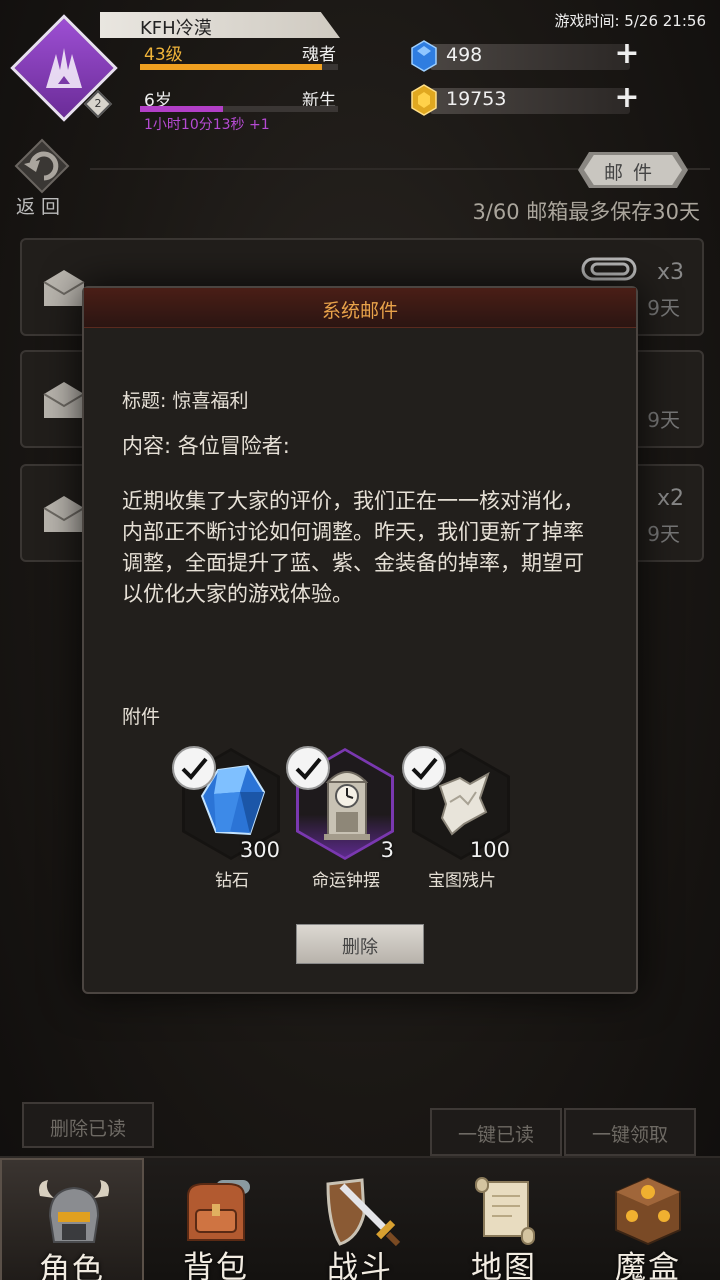 This screenshot has height=1280, width=720. I want to click on attachments-label: 附件, so click(141, 717).